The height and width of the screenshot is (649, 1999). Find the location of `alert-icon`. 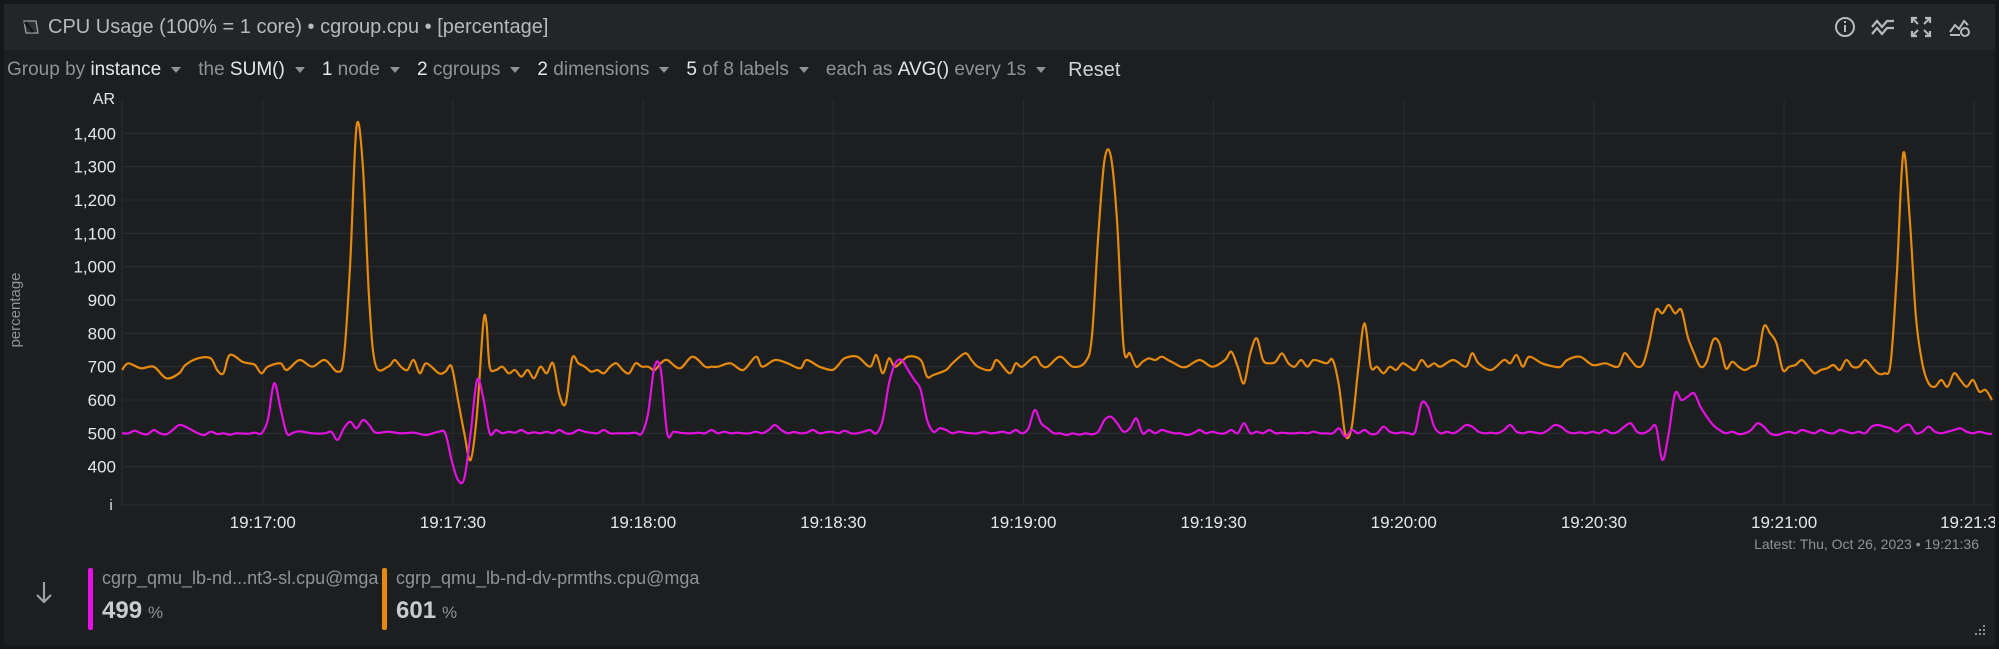

alert-icon is located at coordinates (1959, 27).